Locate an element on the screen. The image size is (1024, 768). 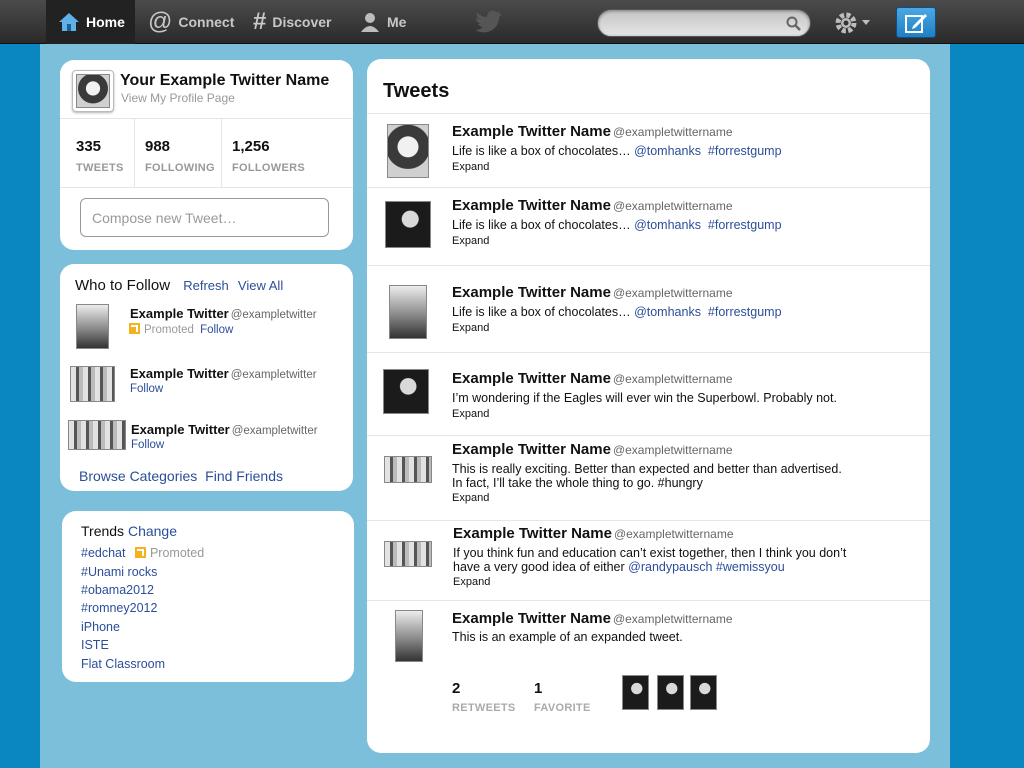
nav-home: Home is located at coordinates (90, 22).